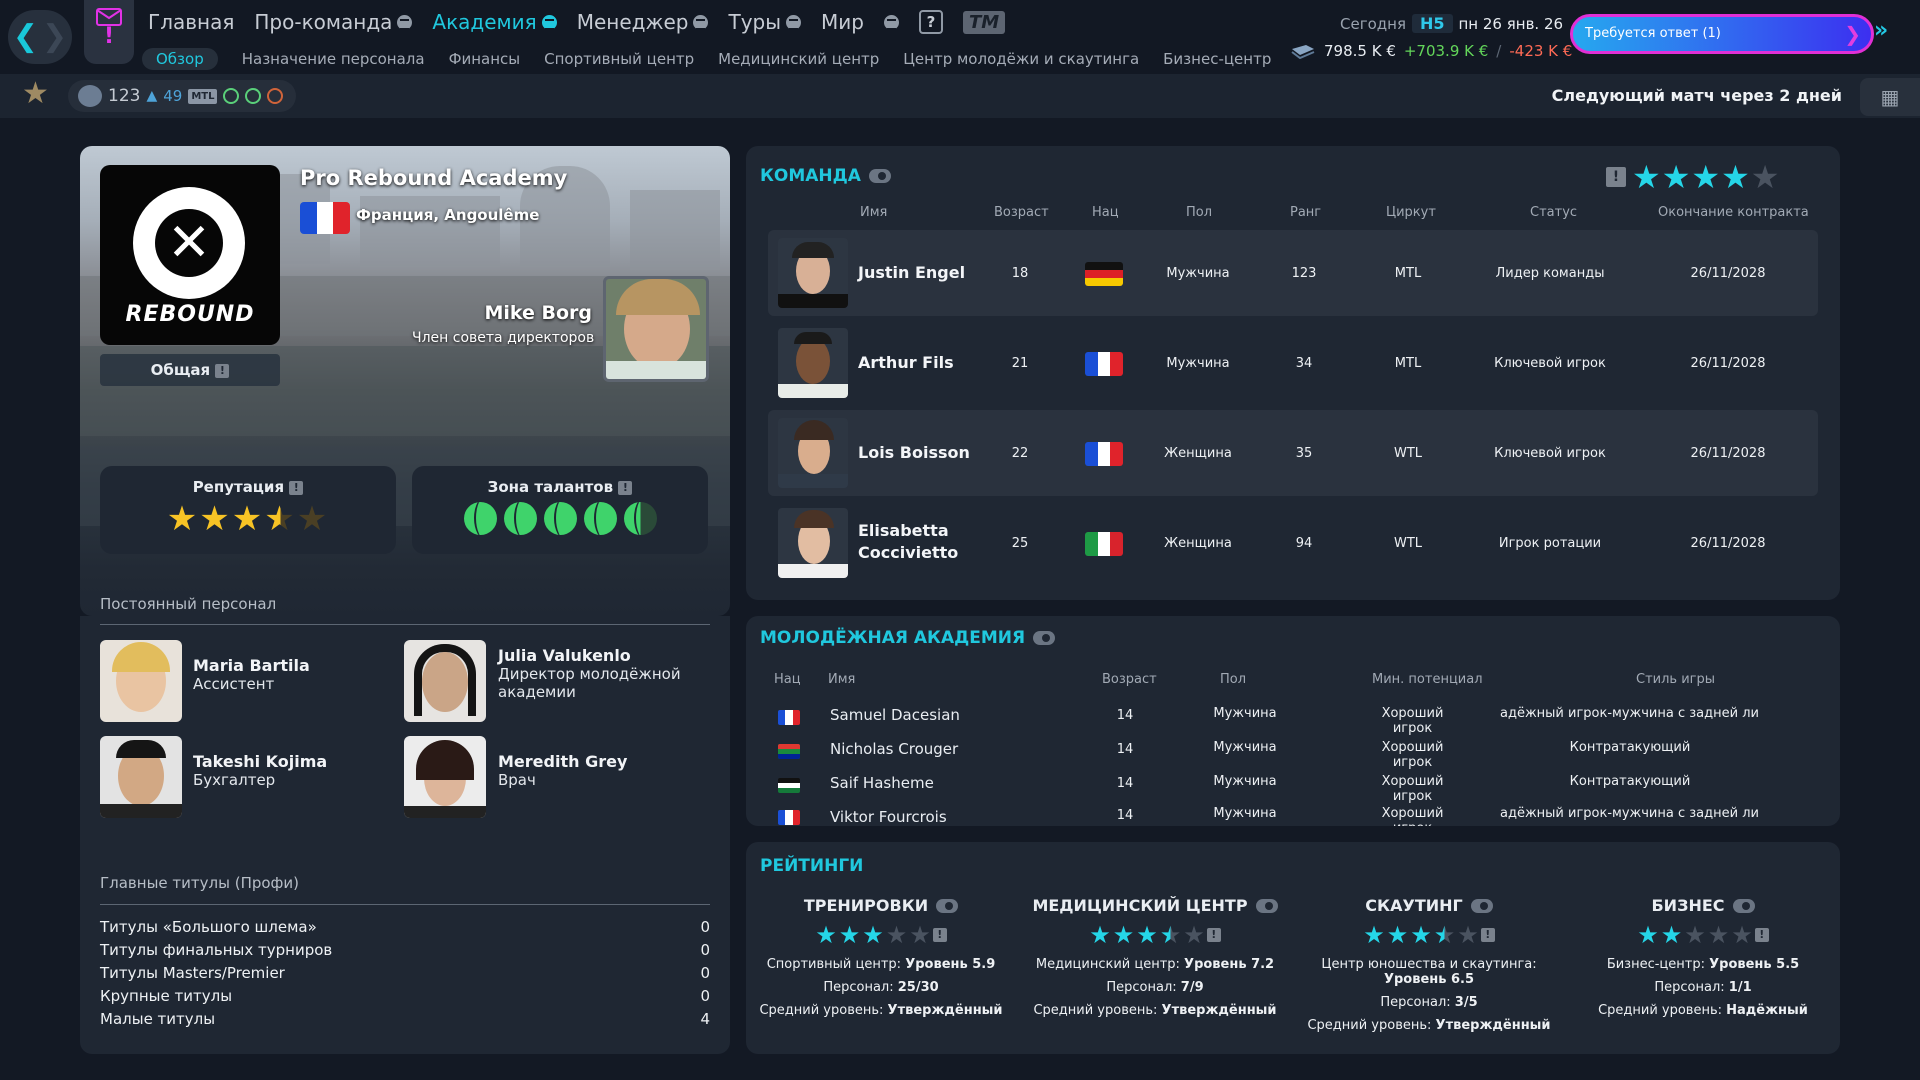  What do you see at coordinates (1733, 212) in the screenshot?
I see `column-header-contract: Окончание контракта` at bounding box center [1733, 212].